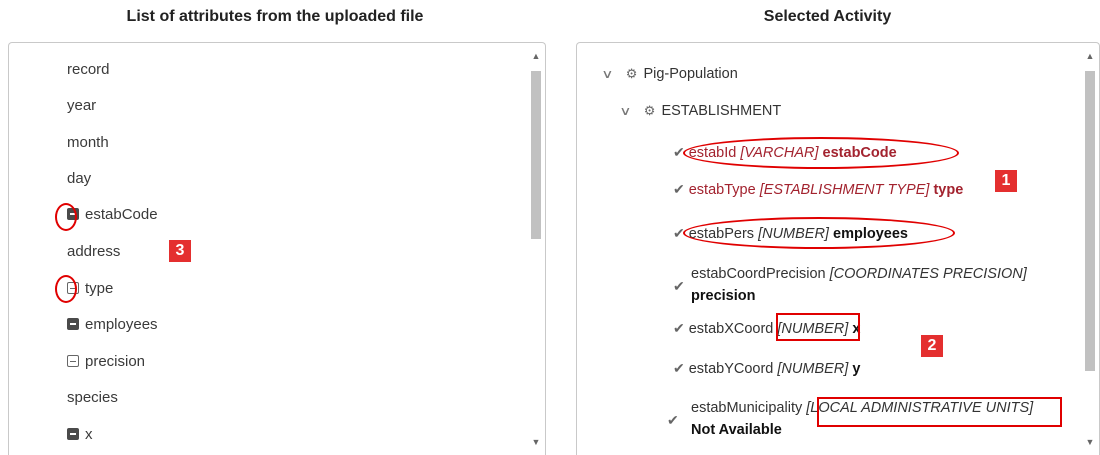 Image resolution: width=1100 pixels, height=455 pixels. Describe the element at coordinates (669, 74) in the screenshot. I see `tree-node-activity: ∨ ⚙ Pig-Population` at that location.